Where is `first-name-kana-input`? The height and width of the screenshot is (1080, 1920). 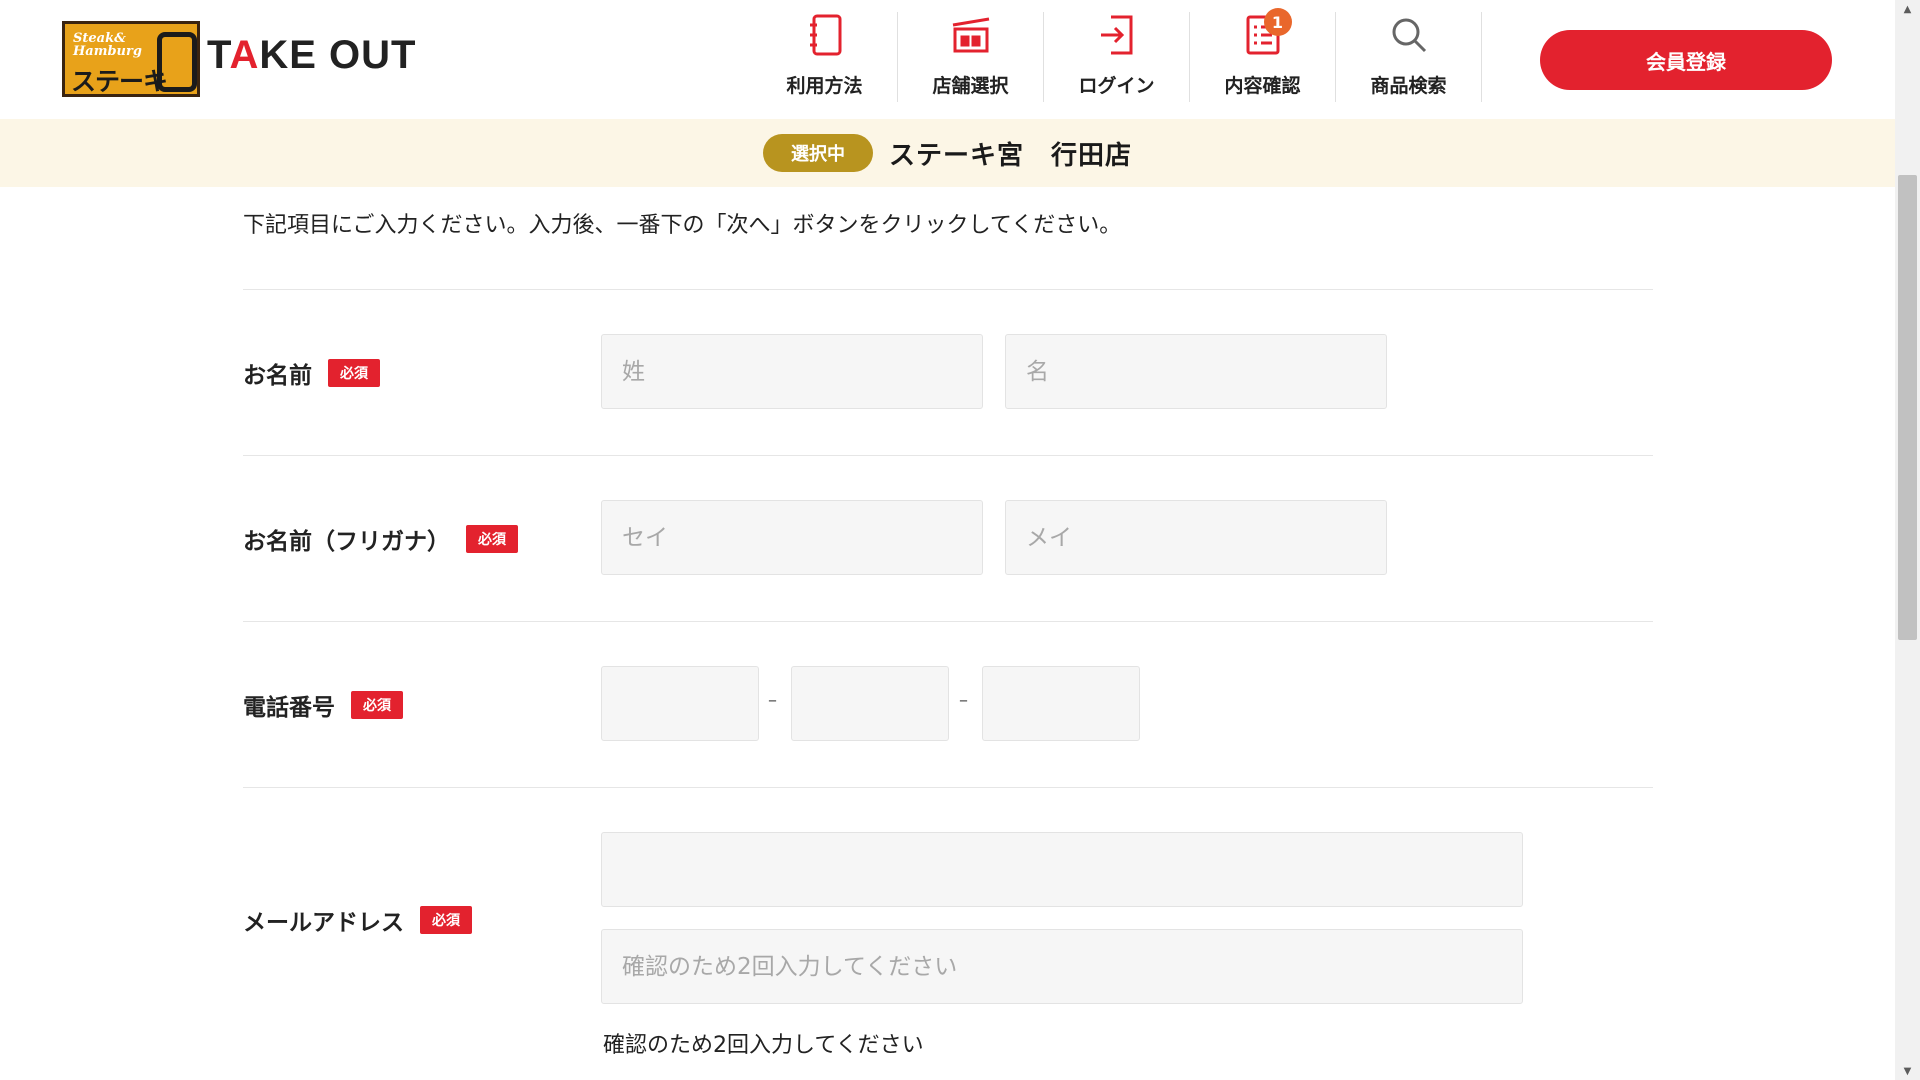
first-name-kana-input is located at coordinates (1196, 537).